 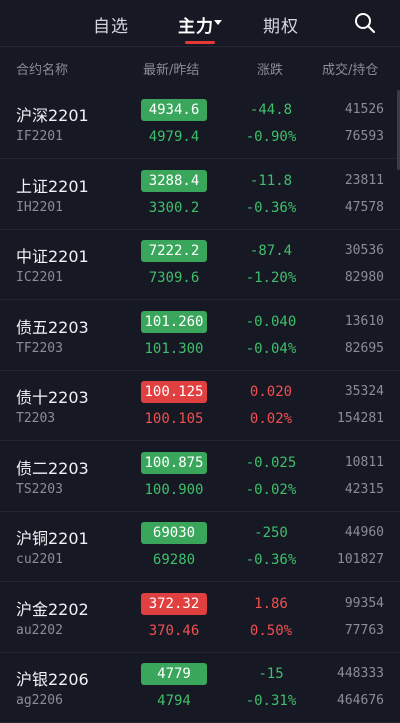 What do you see at coordinates (271, 603) in the screenshot?
I see `change-value: 1.86` at bounding box center [271, 603].